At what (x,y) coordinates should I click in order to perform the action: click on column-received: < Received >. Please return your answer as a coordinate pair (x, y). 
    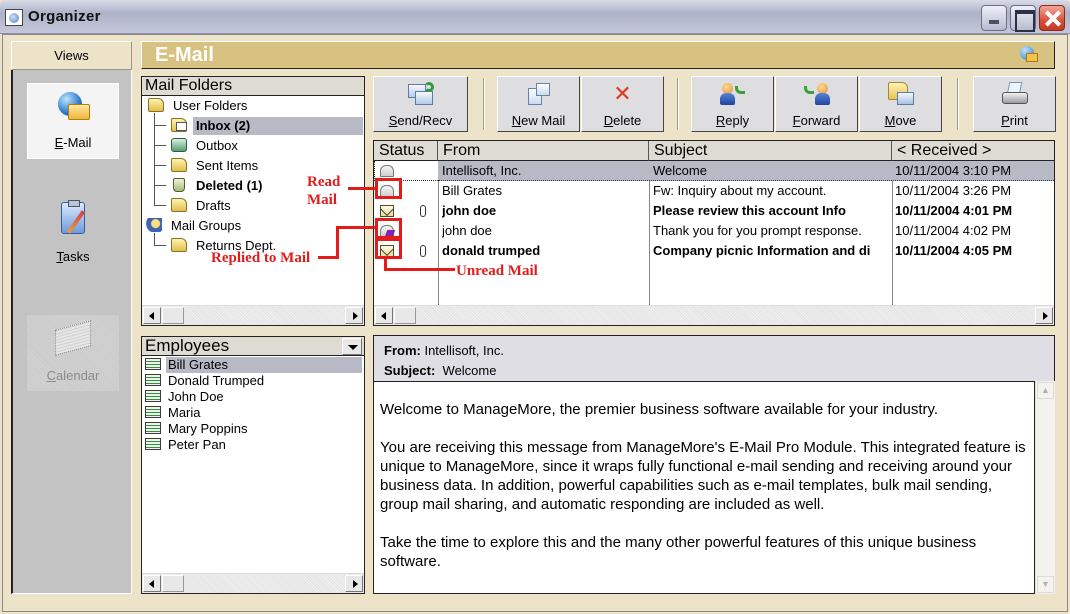
    Looking at the image, I should click on (973, 151).